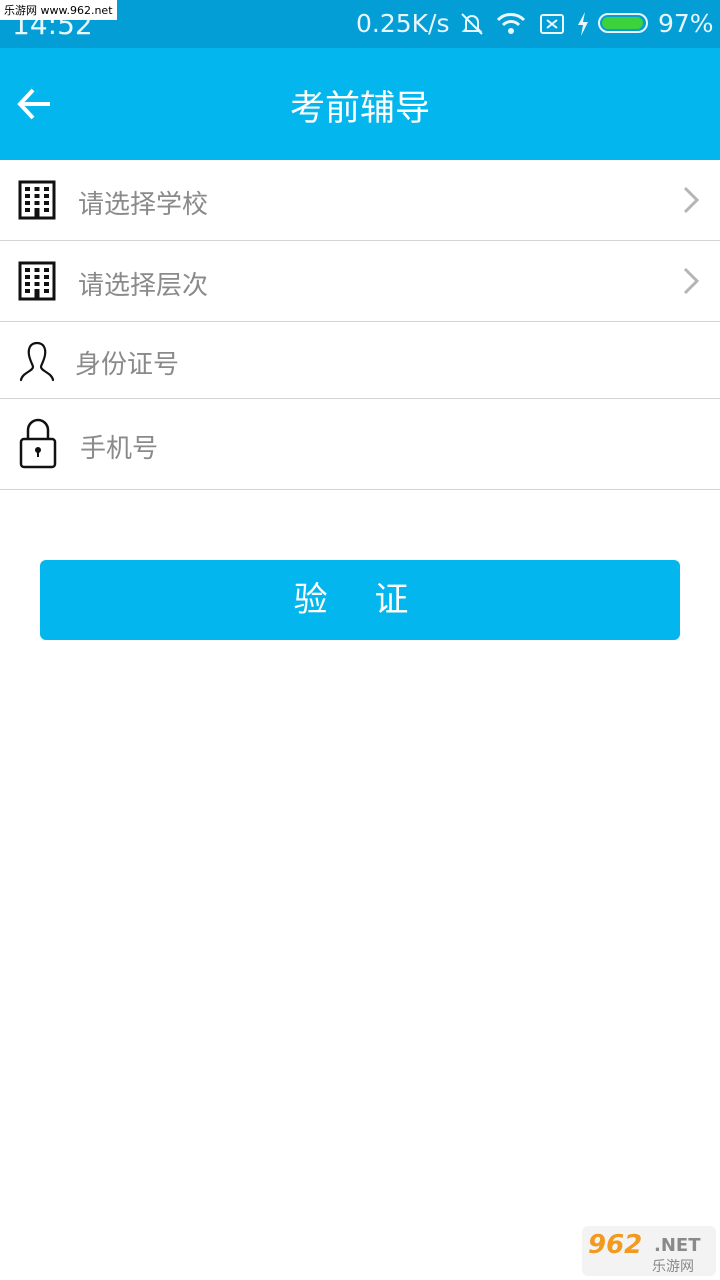  Describe the element at coordinates (360, 600) in the screenshot. I see `verify-button: 验 证` at that location.